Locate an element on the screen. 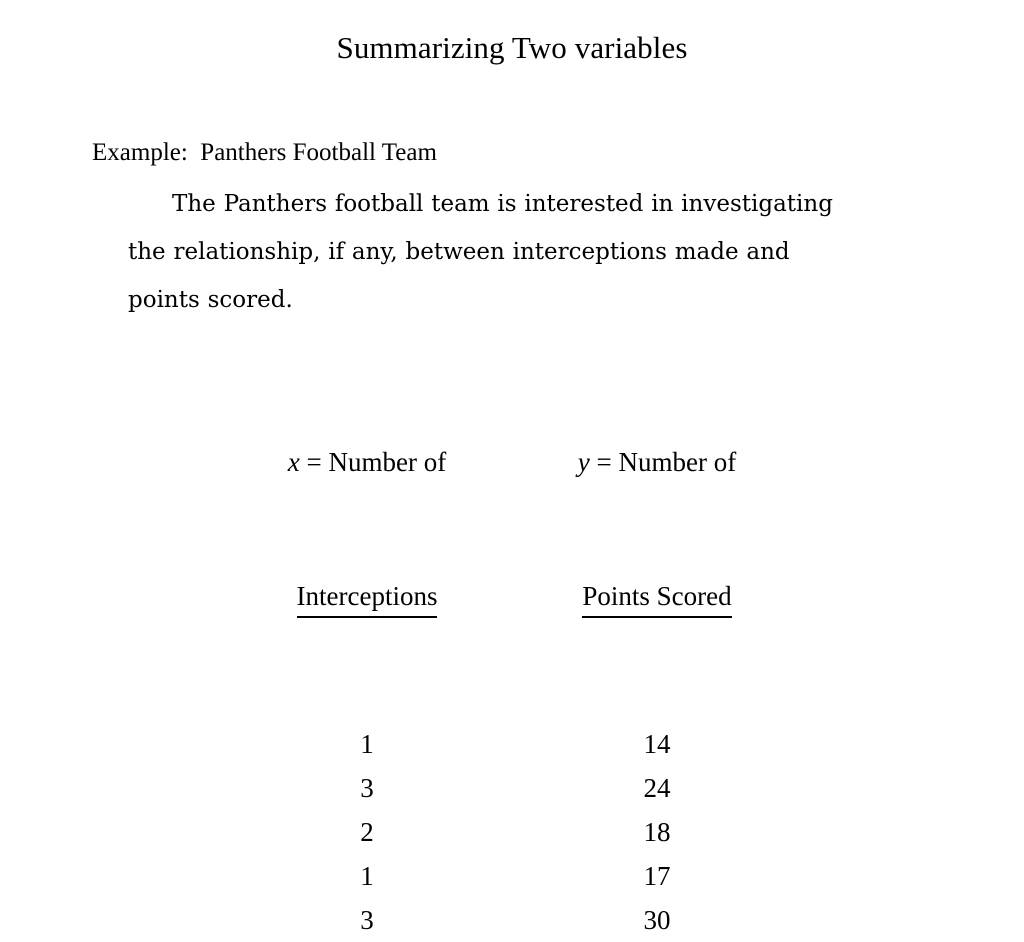 The width and height of the screenshot is (1024, 942). table-row: 1 14 is located at coordinates (512, 744).